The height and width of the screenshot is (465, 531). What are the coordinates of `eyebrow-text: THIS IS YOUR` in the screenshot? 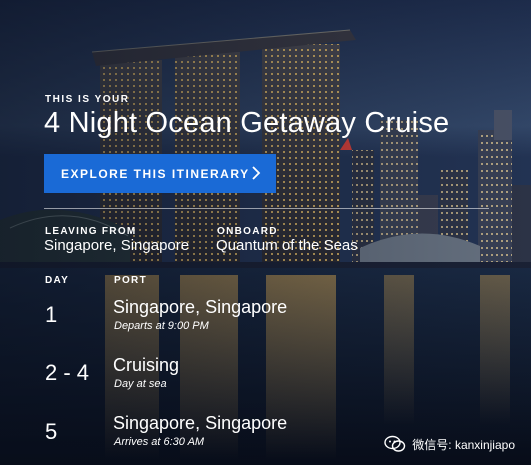 It's located at (87, 99).